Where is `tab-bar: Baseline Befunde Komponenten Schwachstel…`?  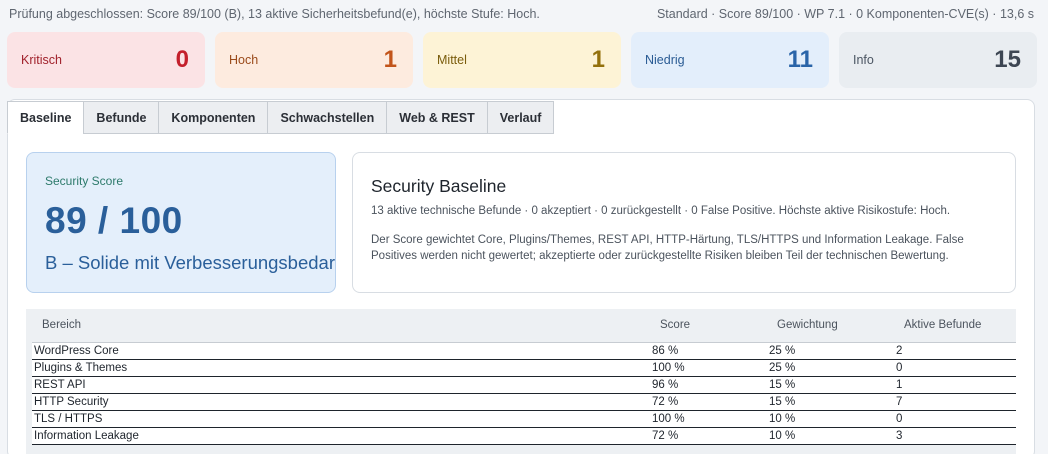 tab-bar: Baseline Befunde Komponenten Schwachstel… is located at coordinates (281, 117).